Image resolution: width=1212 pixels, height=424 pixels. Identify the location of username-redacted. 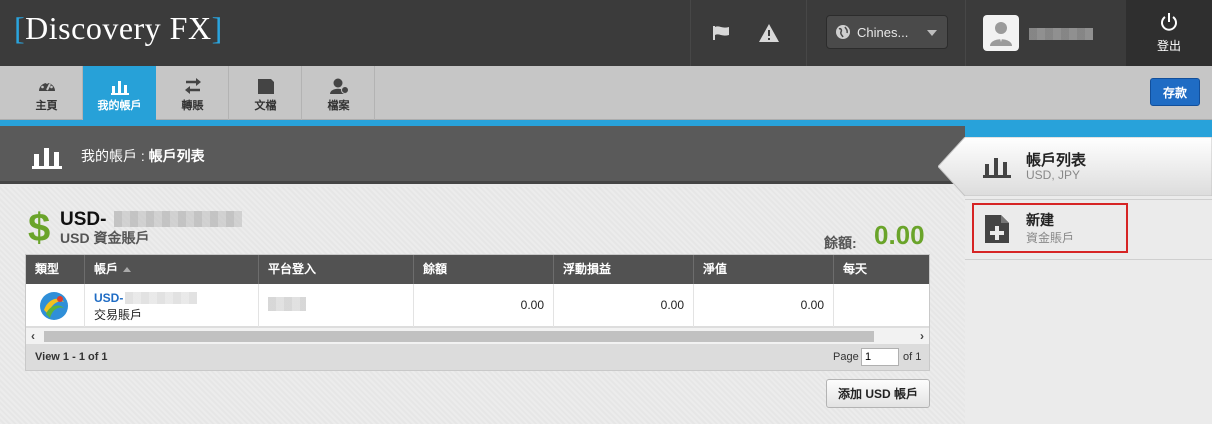
(1061, 34).